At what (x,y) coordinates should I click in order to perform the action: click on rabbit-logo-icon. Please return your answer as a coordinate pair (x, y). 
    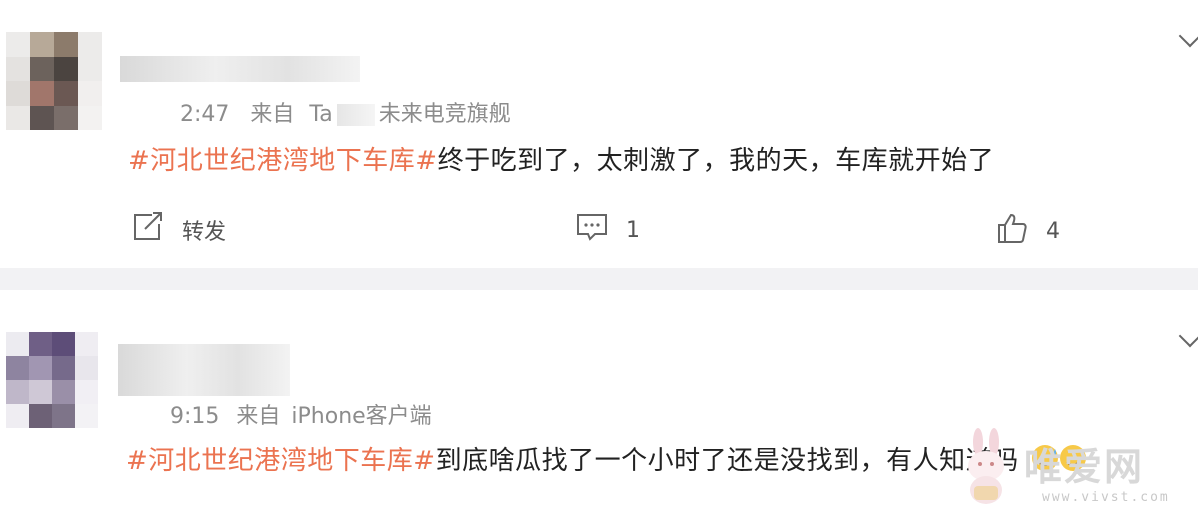
    Looking at the image, I should click on (986, 466).